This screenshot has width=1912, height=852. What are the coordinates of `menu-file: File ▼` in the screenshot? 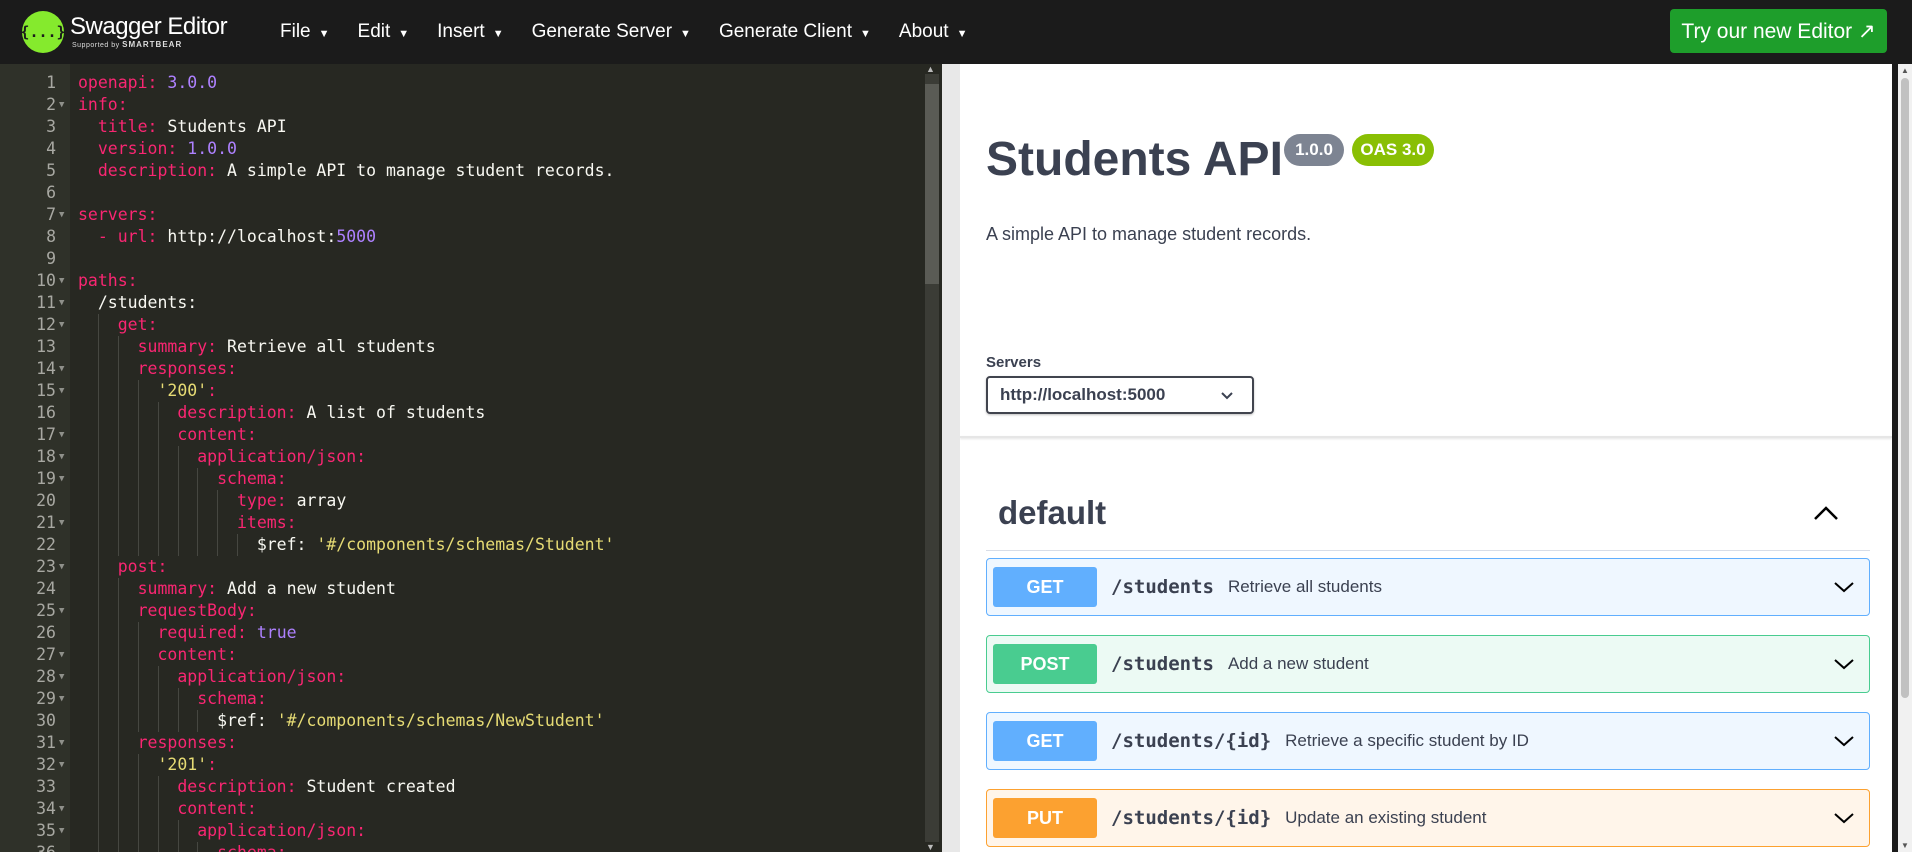 It's located at (305, 32).